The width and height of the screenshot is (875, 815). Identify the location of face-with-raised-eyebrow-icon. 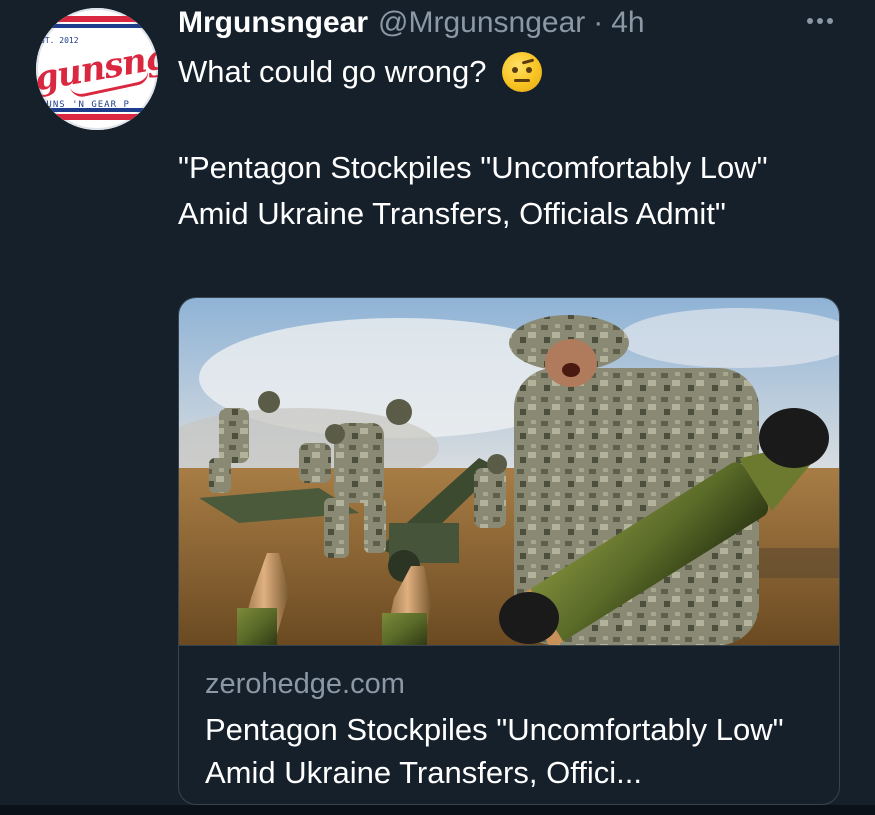
(522, 72).